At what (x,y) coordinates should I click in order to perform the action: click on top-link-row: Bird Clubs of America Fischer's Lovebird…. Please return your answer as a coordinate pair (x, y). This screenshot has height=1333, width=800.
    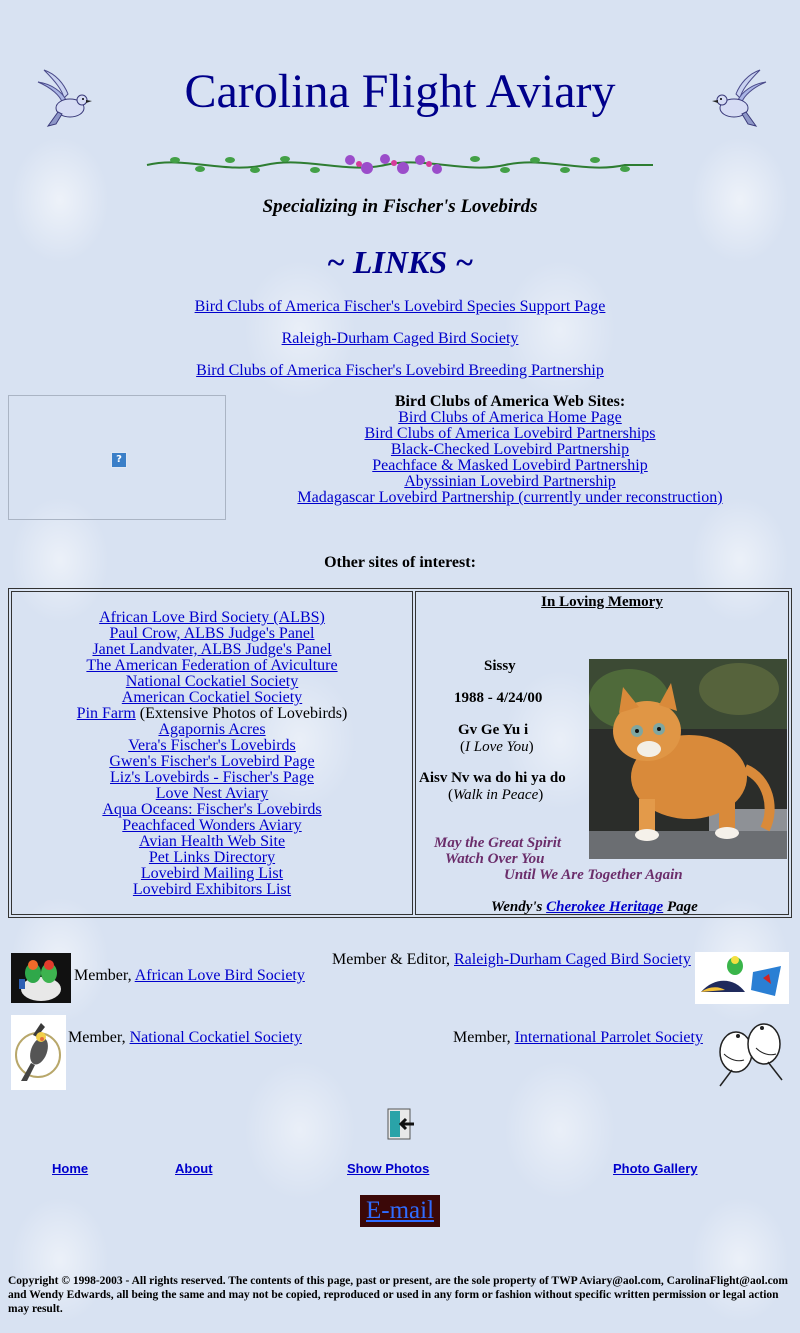
    Looking at the image, I should click on (400, 371).